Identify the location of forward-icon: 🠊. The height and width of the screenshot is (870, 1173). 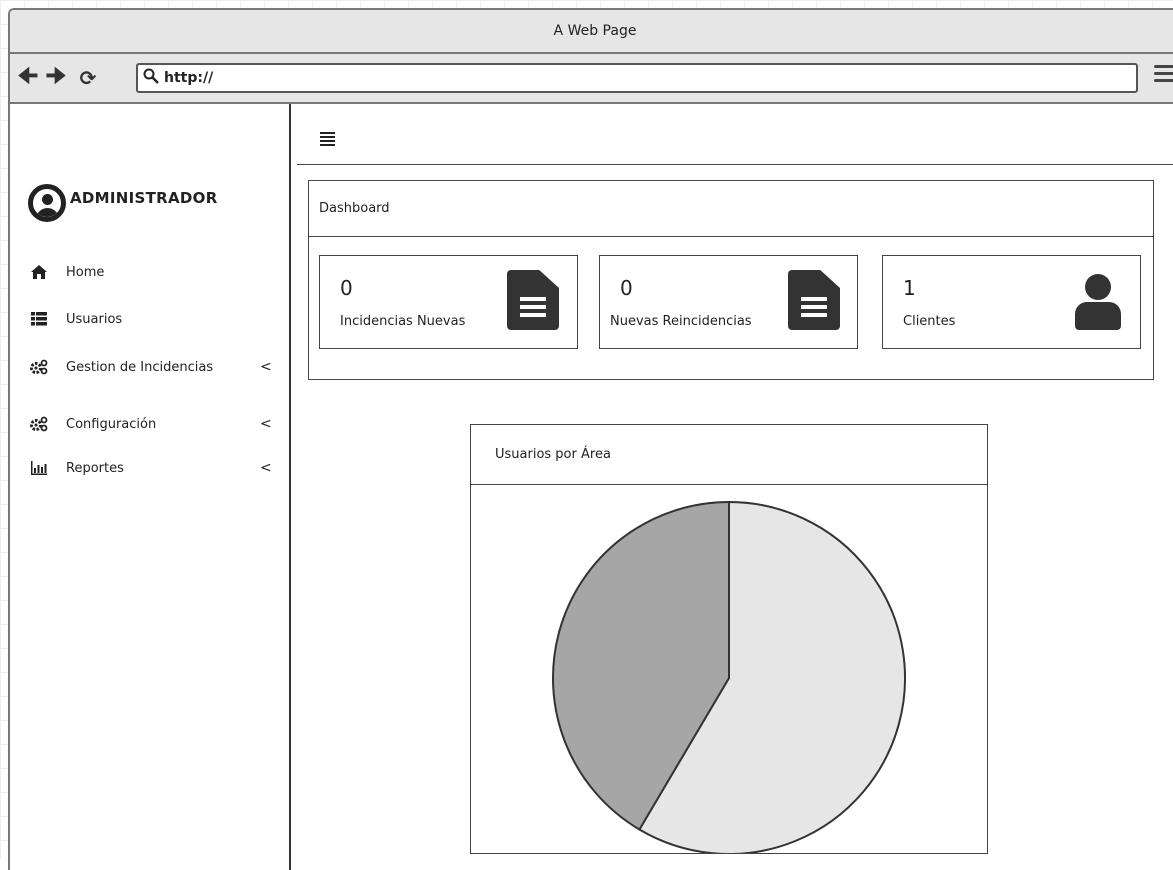
(56, 78).